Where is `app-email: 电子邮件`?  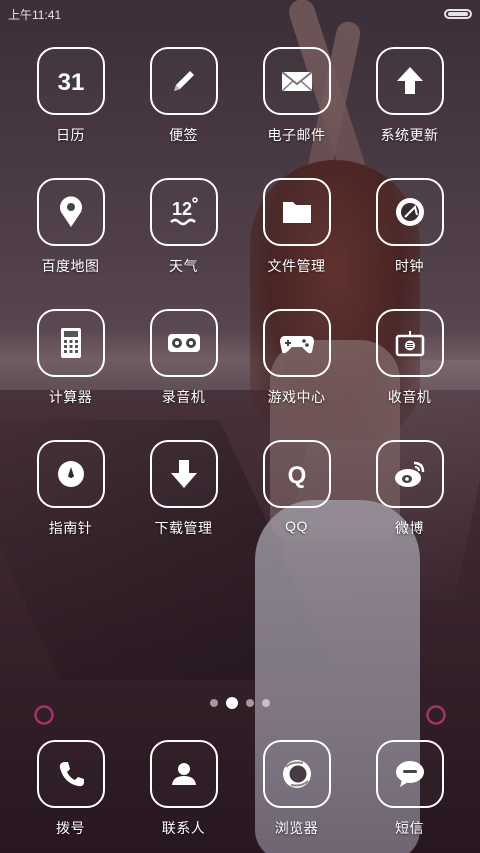 app-email: 电子邮件 is located at coordinates (296, 112).